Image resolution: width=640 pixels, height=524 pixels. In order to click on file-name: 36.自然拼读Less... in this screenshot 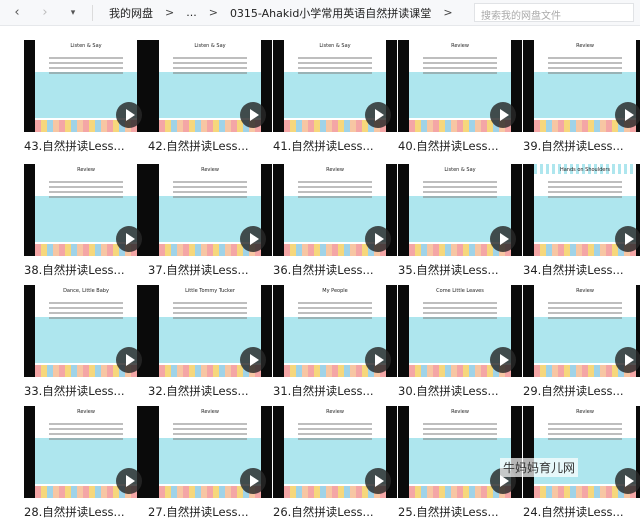, I will do `click(335, 270)`.